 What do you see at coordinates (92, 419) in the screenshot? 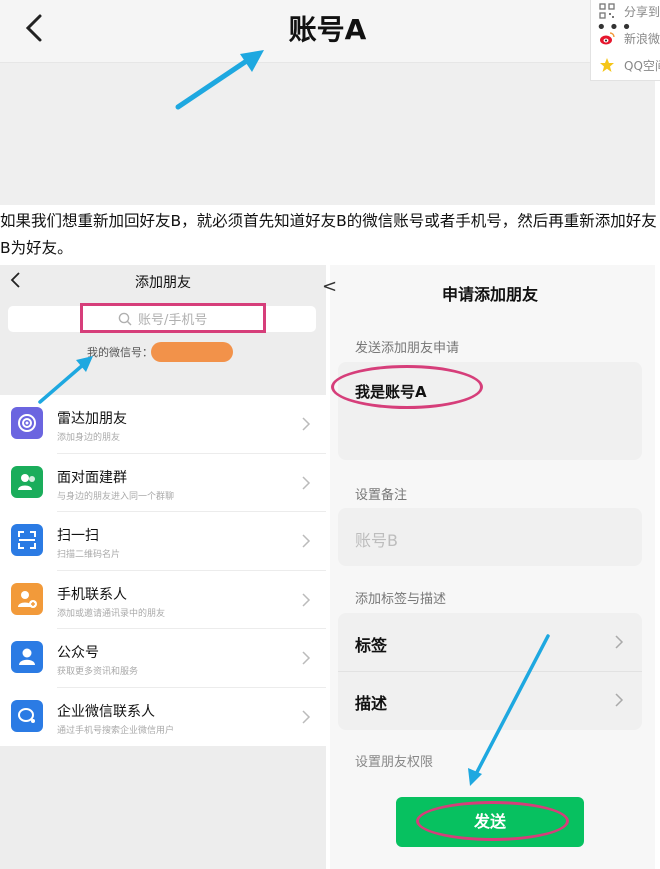
I see `menu-item-title: 雷达加朋友` at bounding box center [92, 419].